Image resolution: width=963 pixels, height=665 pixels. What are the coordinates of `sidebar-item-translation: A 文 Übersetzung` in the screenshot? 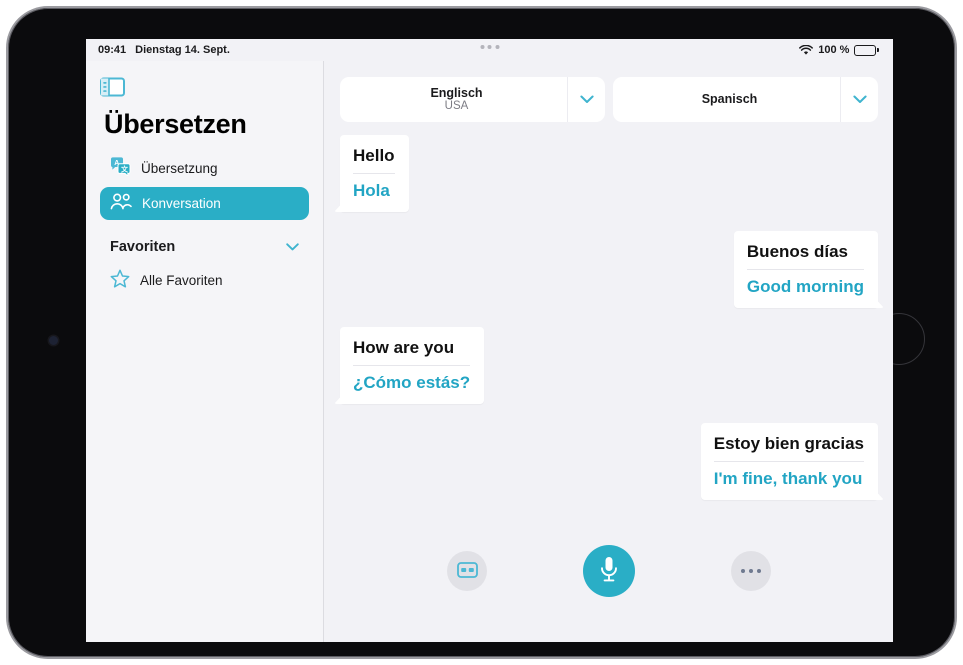 It's located at (204, 168).